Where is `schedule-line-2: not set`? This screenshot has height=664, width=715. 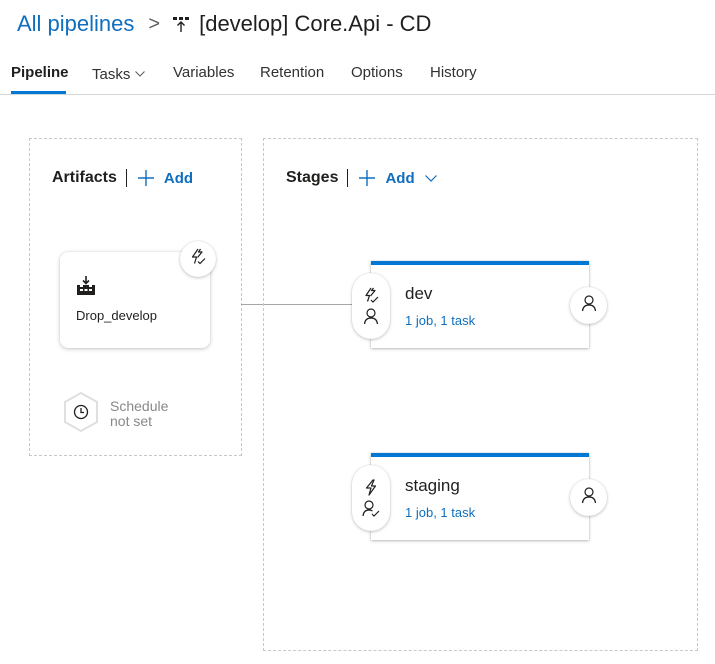
schedule-line-2: not set is located at coordinates (131, 420).